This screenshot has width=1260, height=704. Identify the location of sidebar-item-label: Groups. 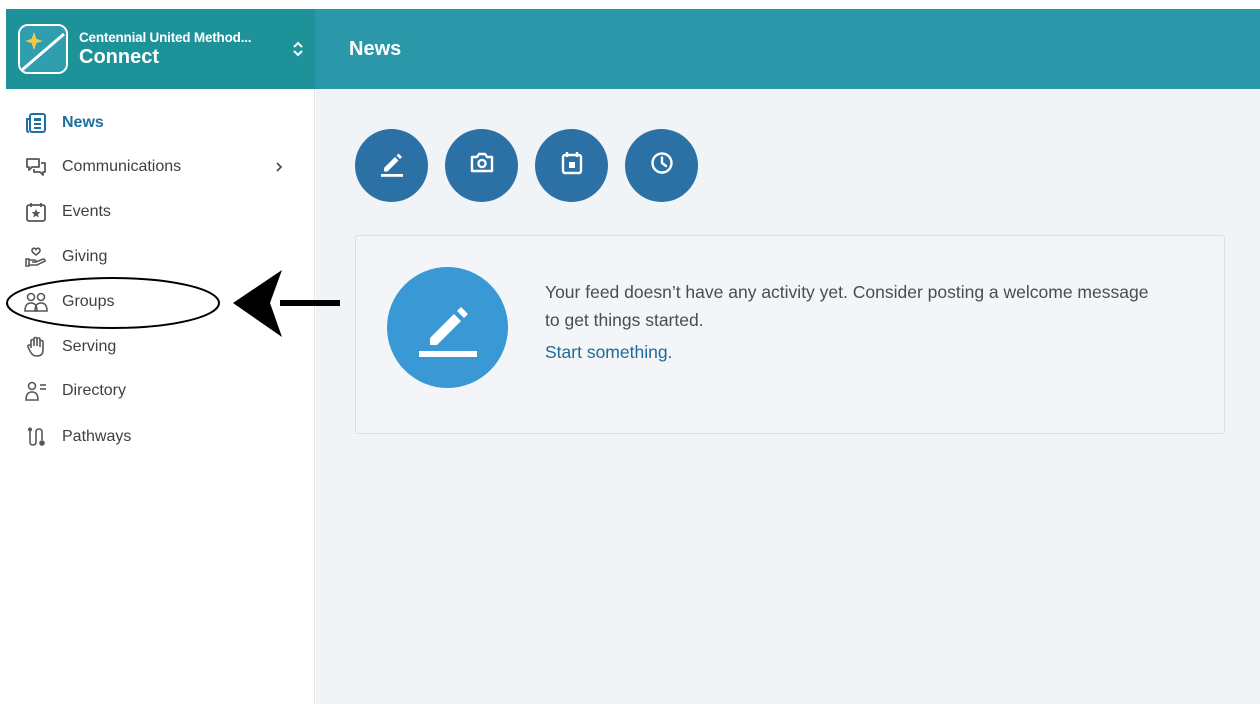
(88, 301).